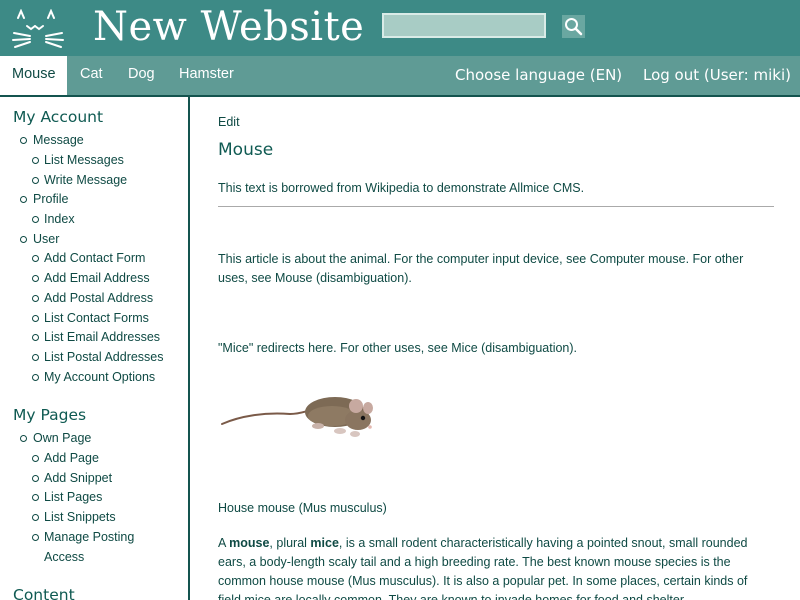 Image resolution: width=800 pixels, height=600 pixels. Describe the element at coordinates (50, 415) in the screenshot. I see `sidebar-heading-my-pages: My Pages` at that location.